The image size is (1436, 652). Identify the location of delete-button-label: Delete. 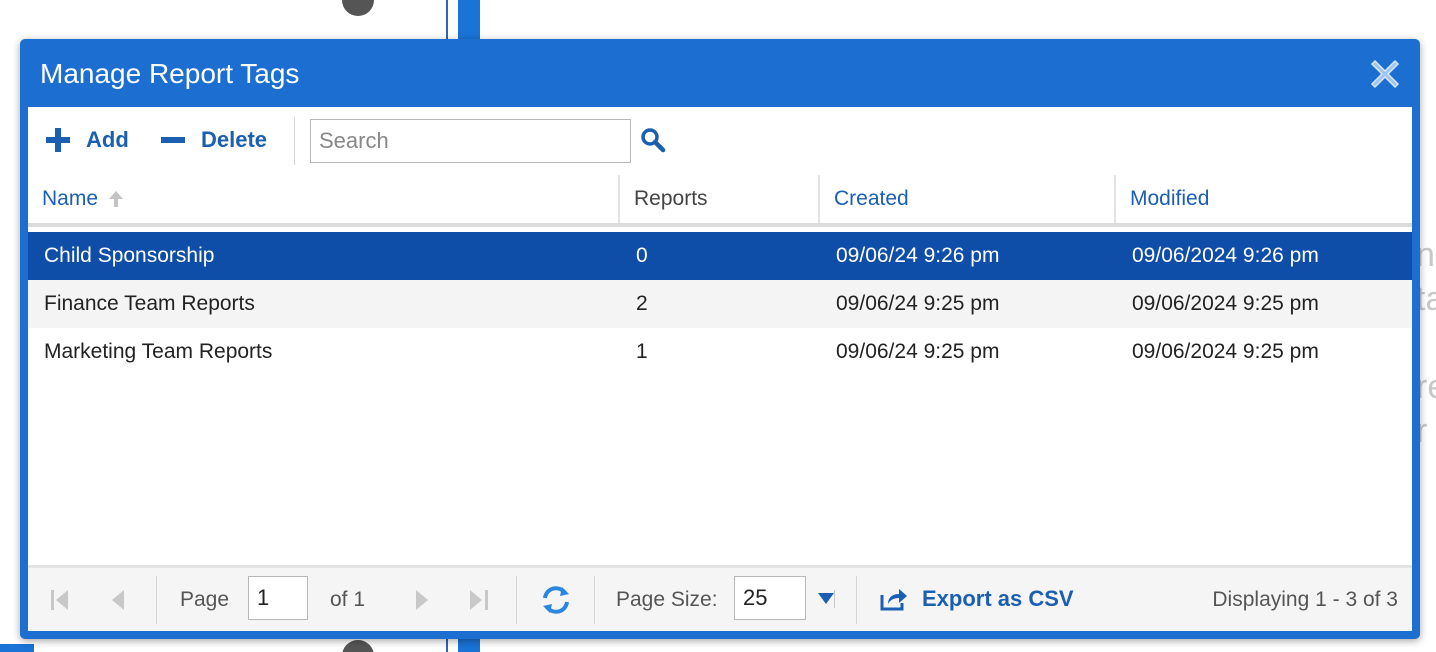
(234, 139).